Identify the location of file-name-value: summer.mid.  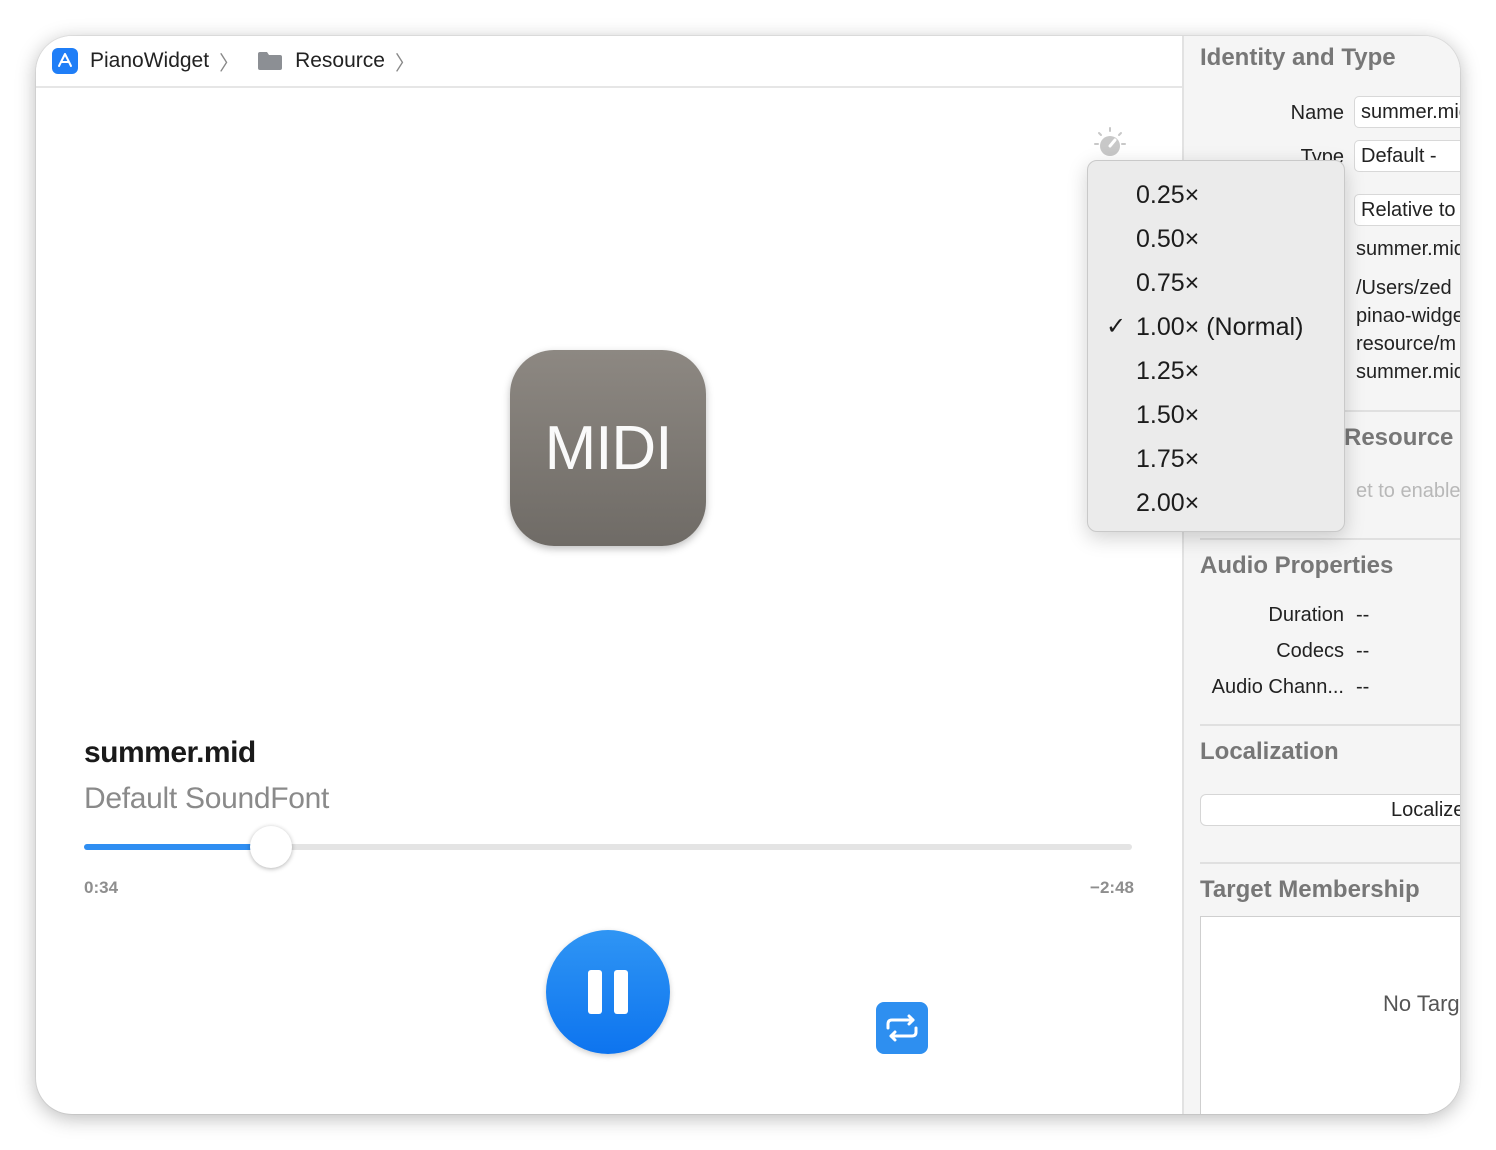
(1408, 249).